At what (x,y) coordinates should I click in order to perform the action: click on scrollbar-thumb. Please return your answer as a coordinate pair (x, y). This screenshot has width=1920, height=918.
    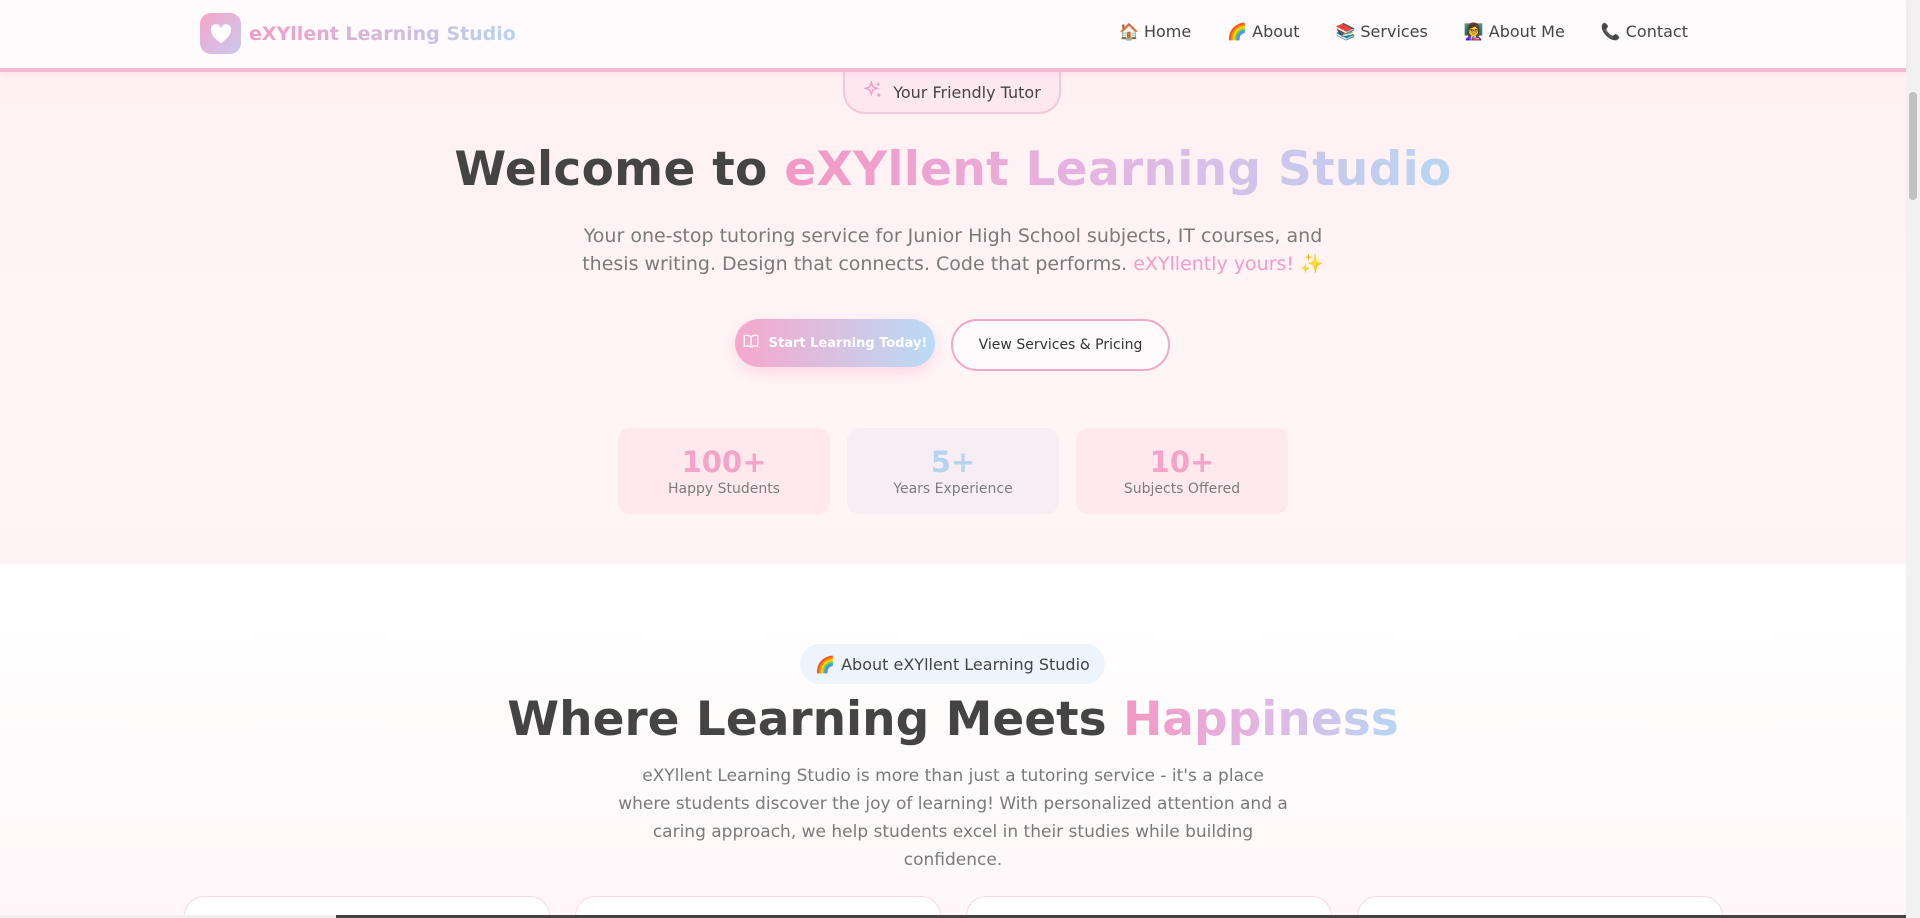
    Looking at the image, I should click on (1913, 146).